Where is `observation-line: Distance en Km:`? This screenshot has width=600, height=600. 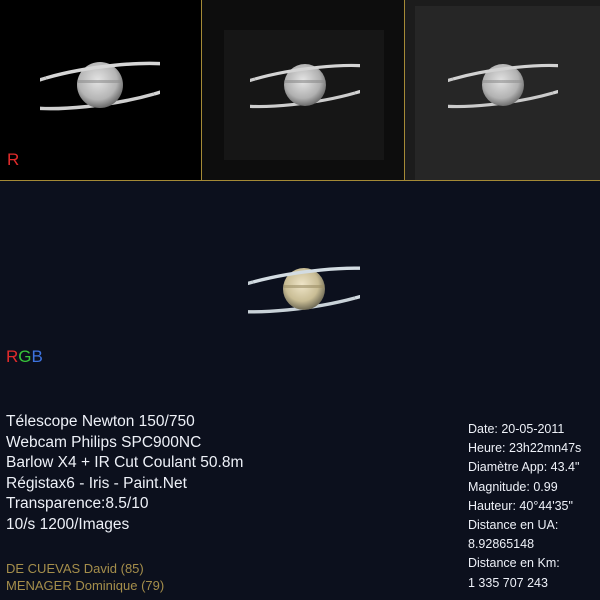 observation-line: Distance en Km: is located at coordinates (514, 563).